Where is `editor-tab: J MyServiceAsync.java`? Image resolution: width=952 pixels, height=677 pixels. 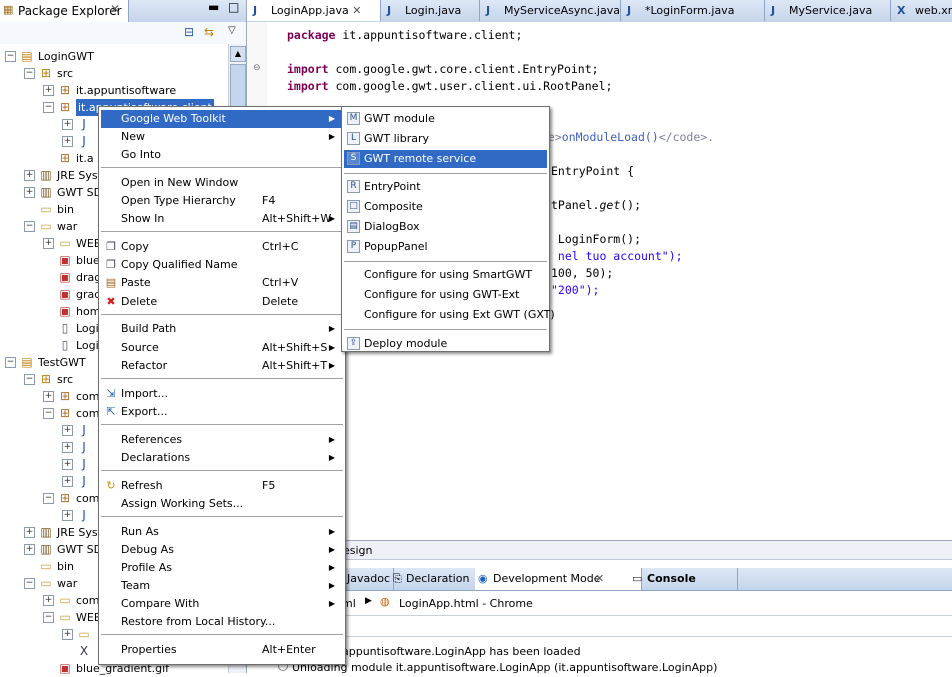 editor-tab: J MyServiceAsync.java is located at coordinates (550, 10).